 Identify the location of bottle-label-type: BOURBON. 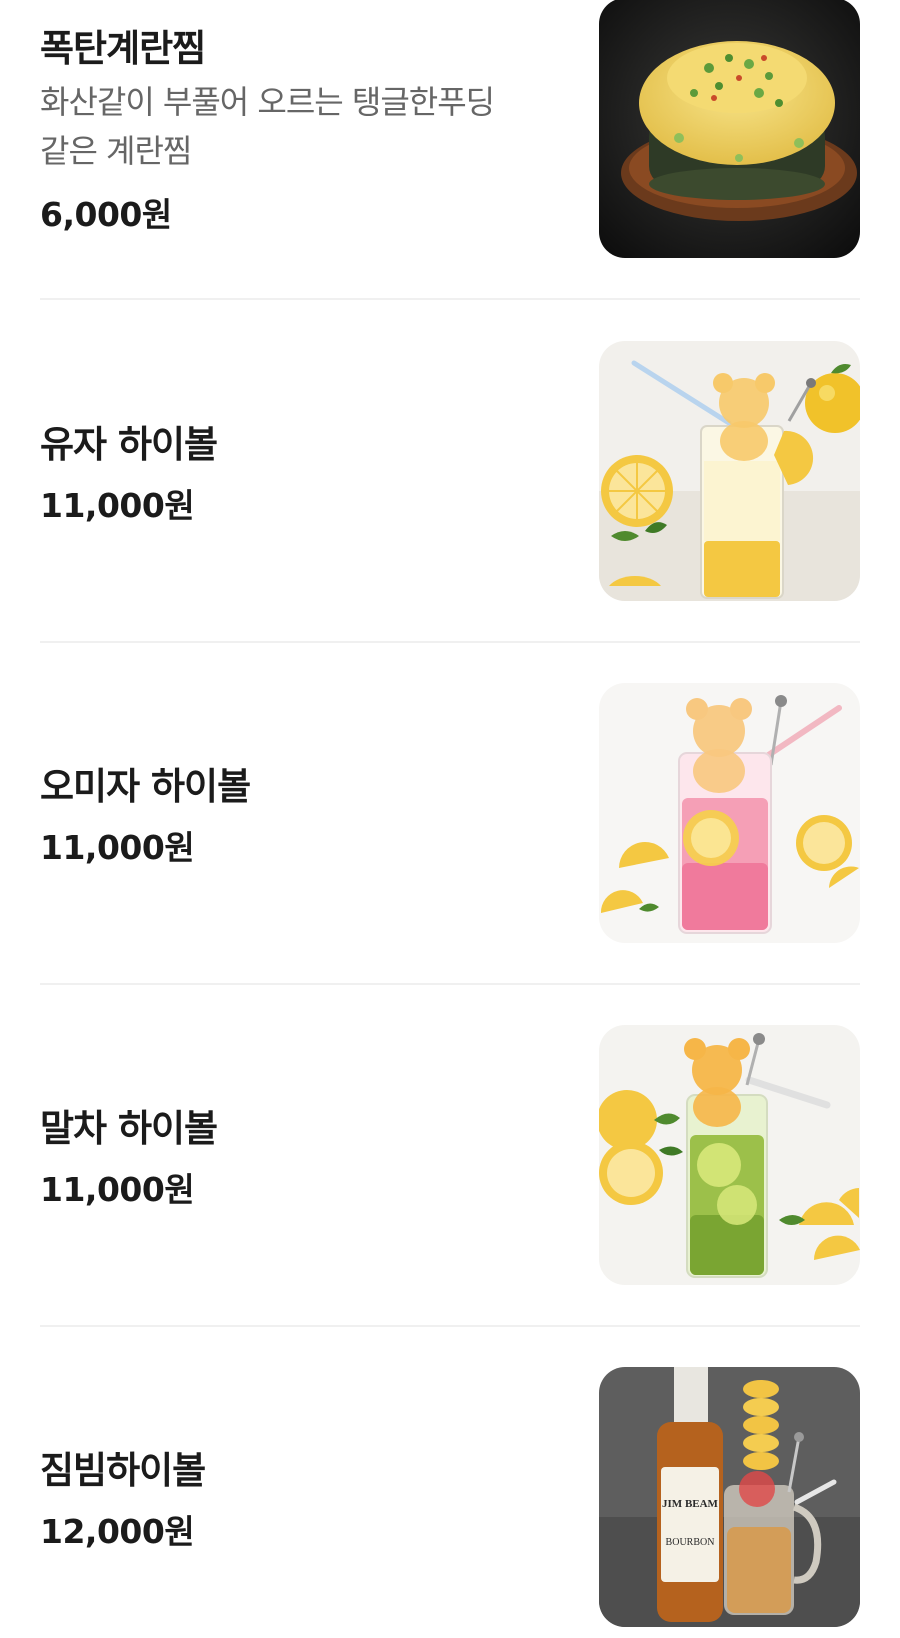
(690, 1542).